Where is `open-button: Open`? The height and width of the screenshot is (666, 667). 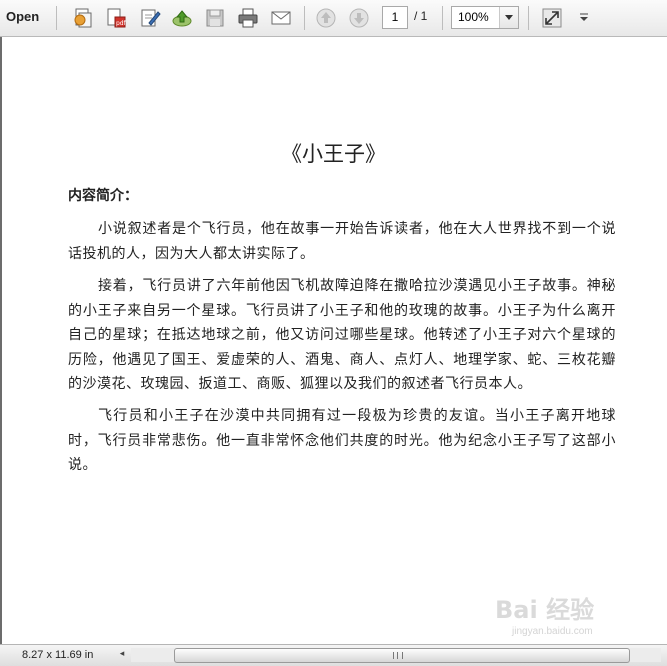
open-button: Open is located at coordinates (22, 16).